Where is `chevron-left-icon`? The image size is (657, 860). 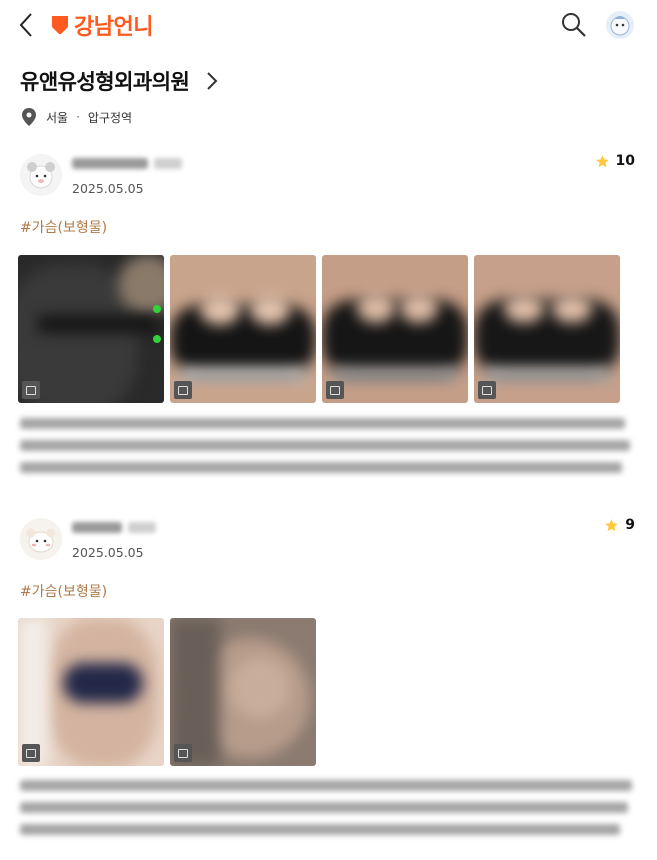 chevron-left-icon is located at coordinates (25, 25).